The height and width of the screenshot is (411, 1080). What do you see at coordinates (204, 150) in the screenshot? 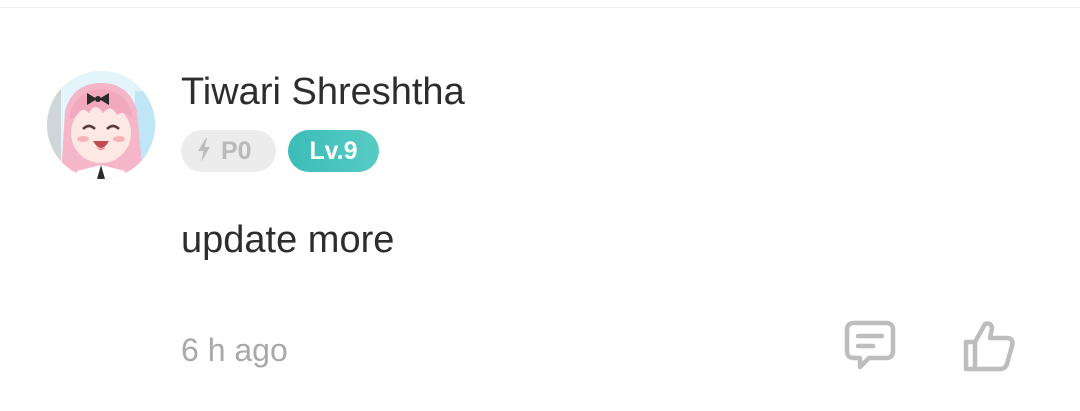
I see `lightning-bolt-icon` at bounding box center [204, 150].